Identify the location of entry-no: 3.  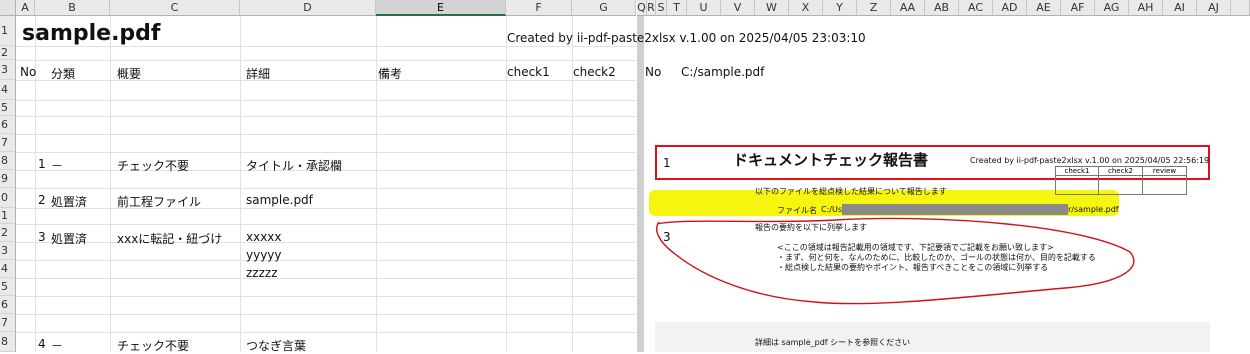
(42, 237).